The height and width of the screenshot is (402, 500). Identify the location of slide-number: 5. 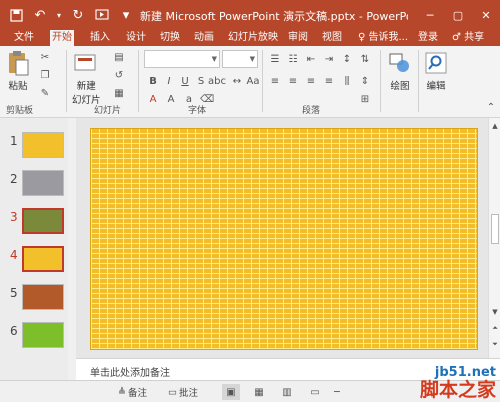
(14, 293).